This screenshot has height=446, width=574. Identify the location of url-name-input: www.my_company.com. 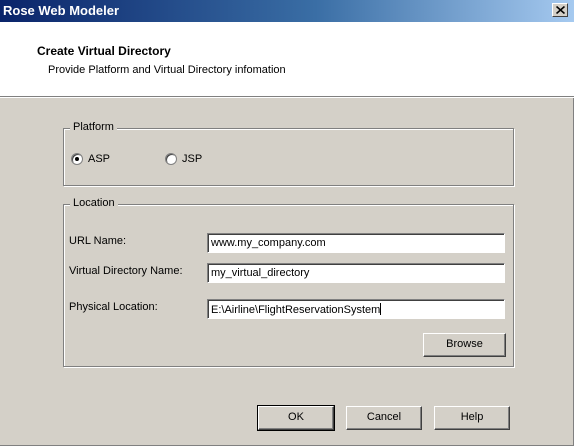
(356, 243).